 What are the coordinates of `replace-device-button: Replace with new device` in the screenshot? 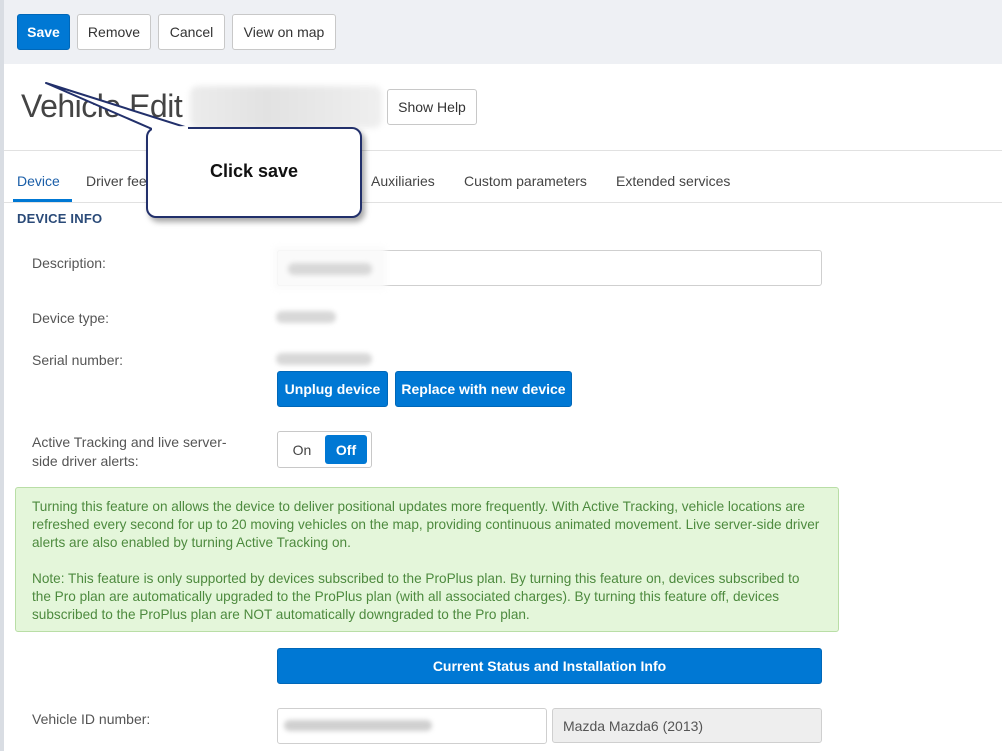 It's located at (483, 389).